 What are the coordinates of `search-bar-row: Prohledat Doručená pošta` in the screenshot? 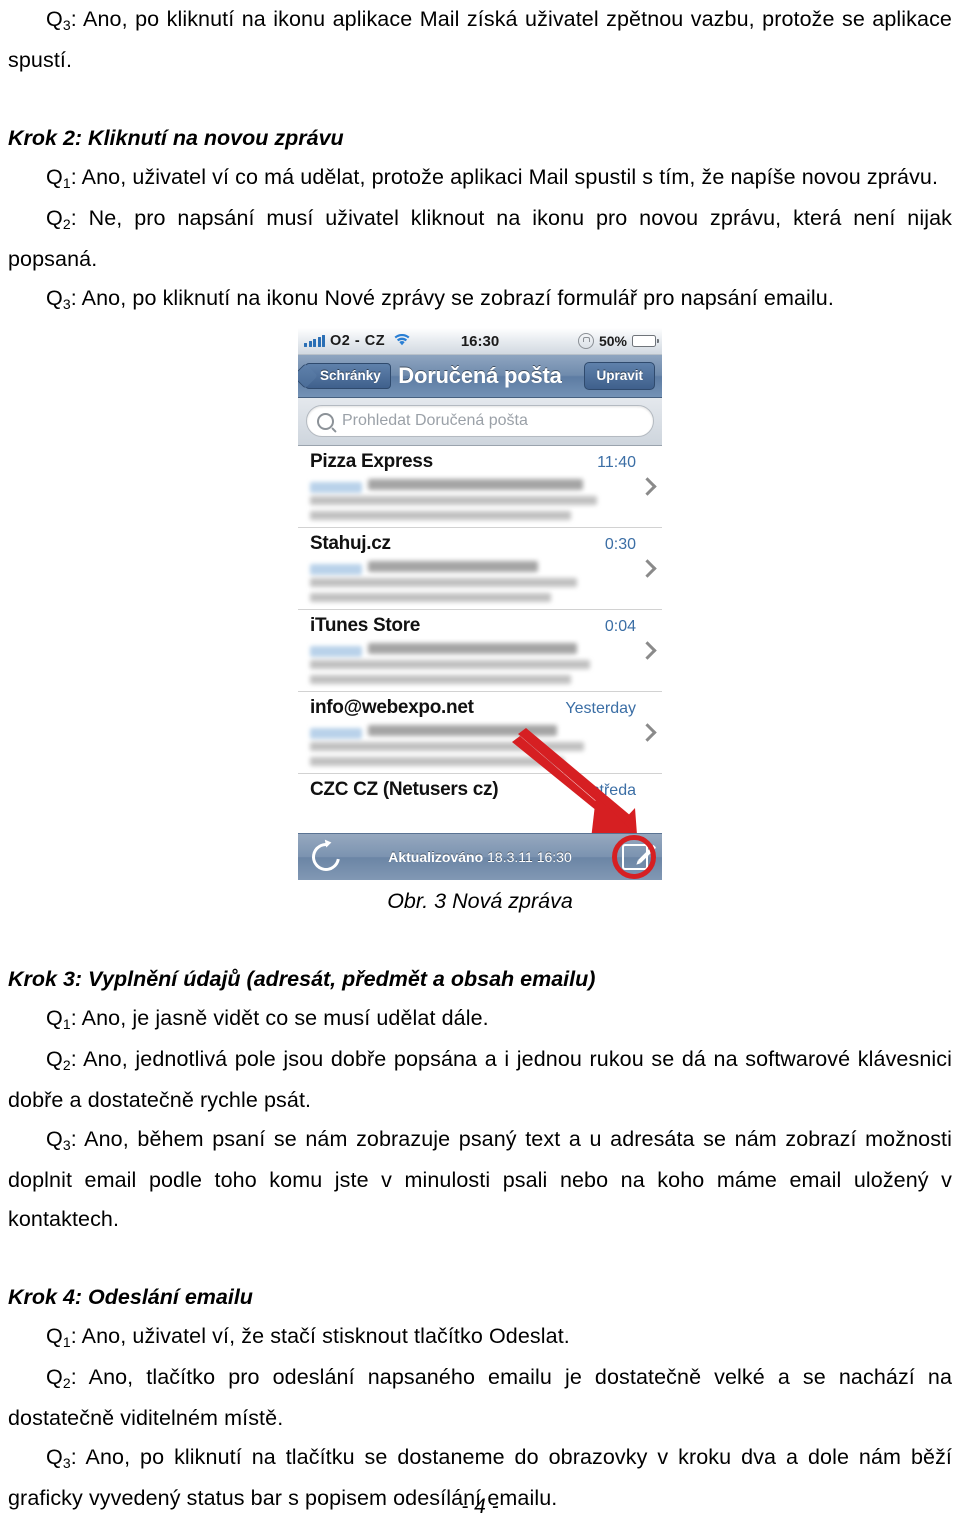 It's located at (480, 422).